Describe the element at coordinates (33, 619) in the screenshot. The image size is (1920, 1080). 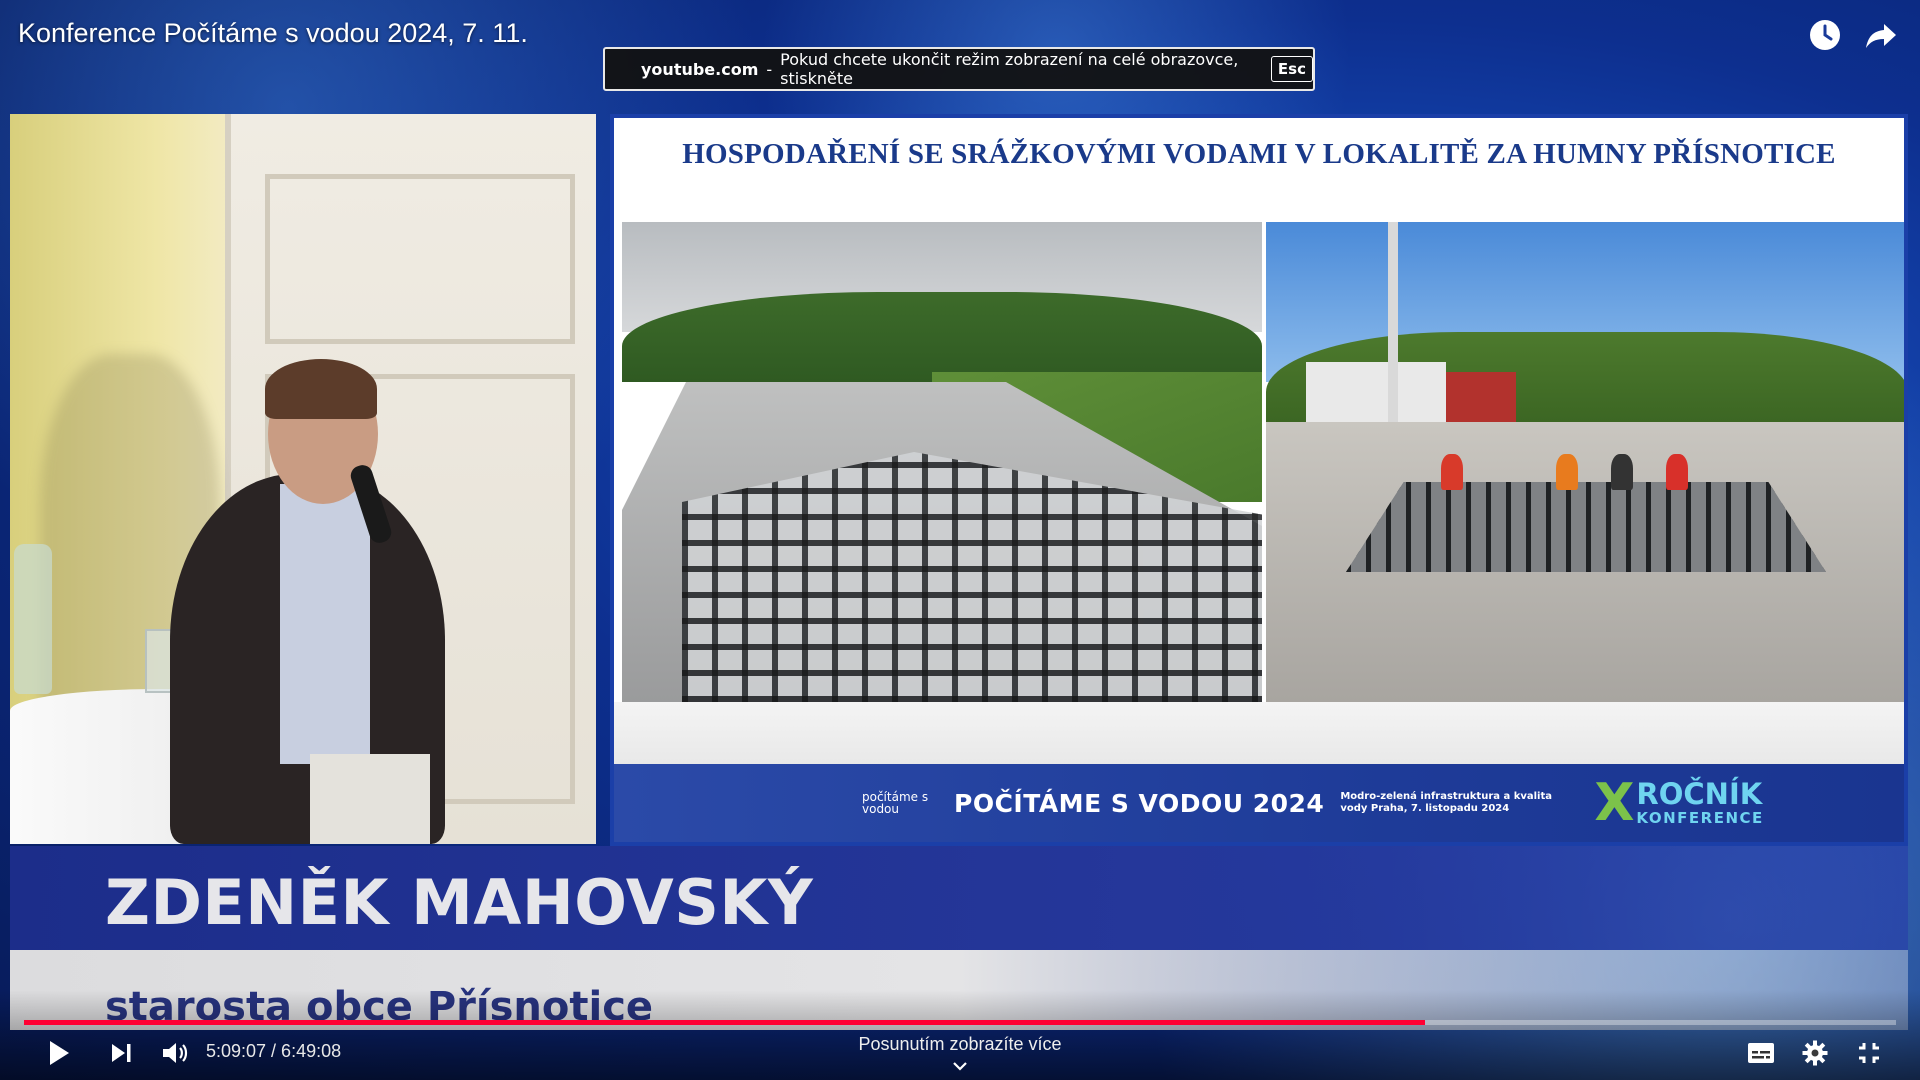
I see `water-bottle` at that location.